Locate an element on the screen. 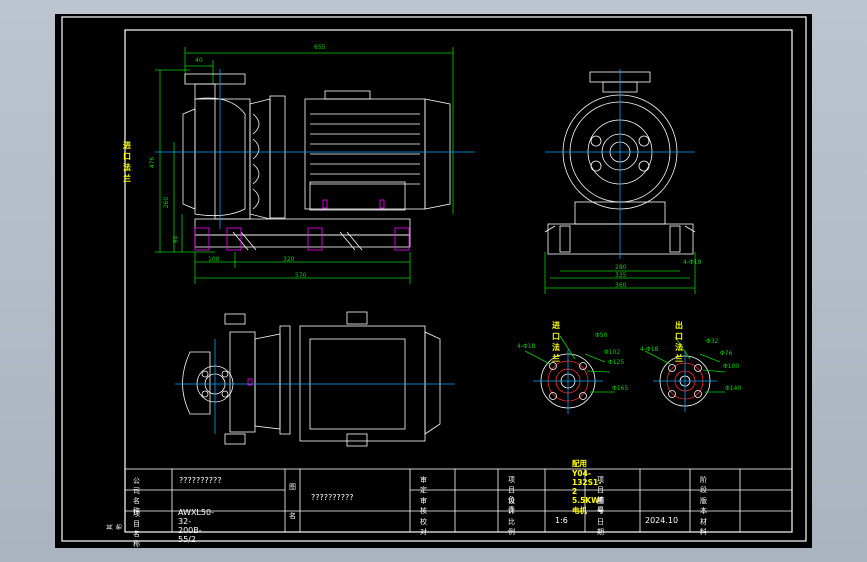 This screenshot has width=867, height=562. dim-height-left: 476 is located at coordinates (153, 162).